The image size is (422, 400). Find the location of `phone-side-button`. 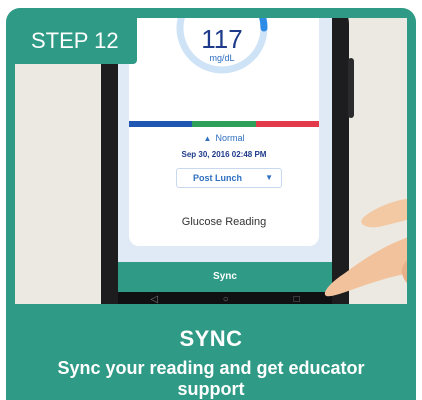

phone-side-button is located at coordinates (351, 88).